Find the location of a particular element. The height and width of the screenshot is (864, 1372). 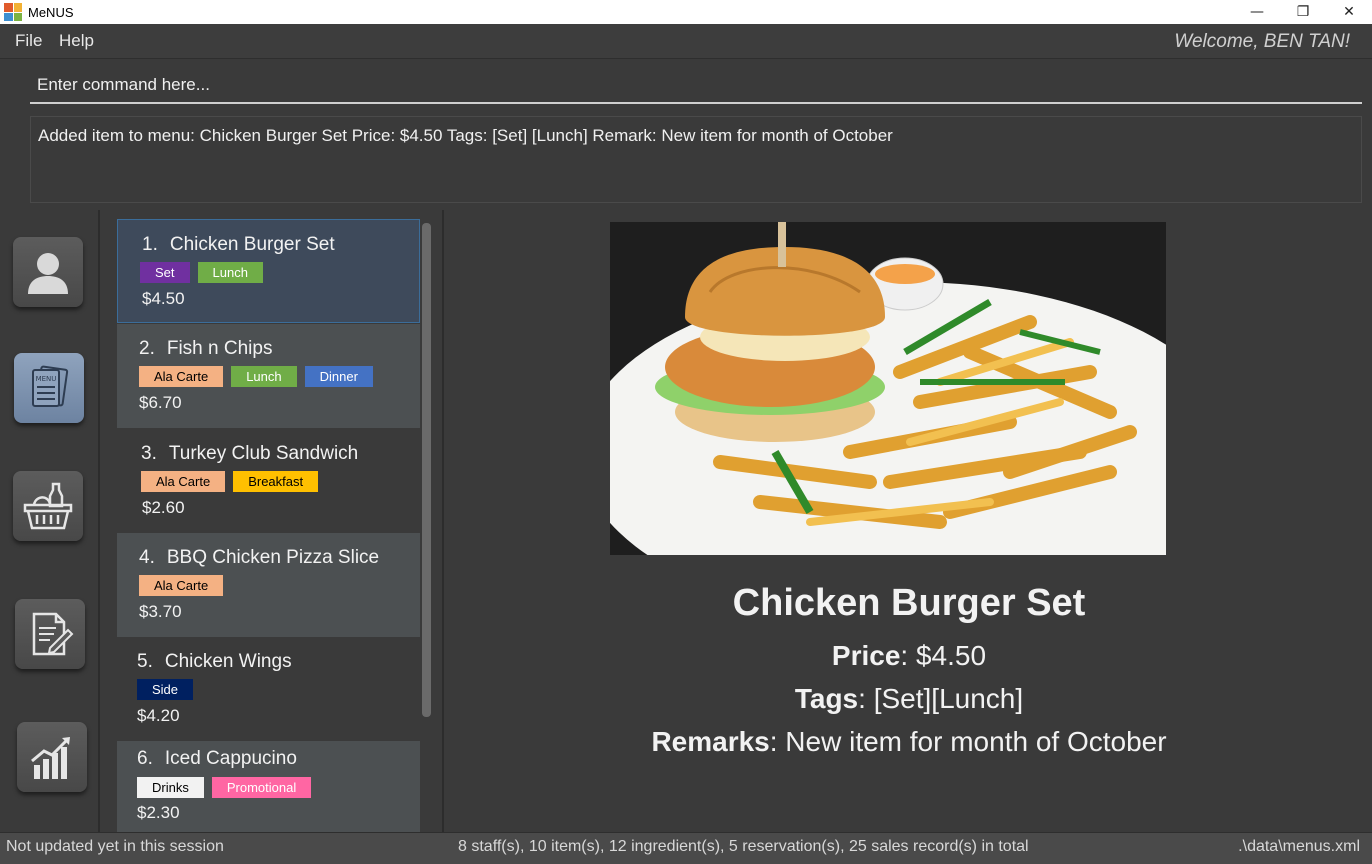

item-price: $4.50 is located at coordinates (163, 298).